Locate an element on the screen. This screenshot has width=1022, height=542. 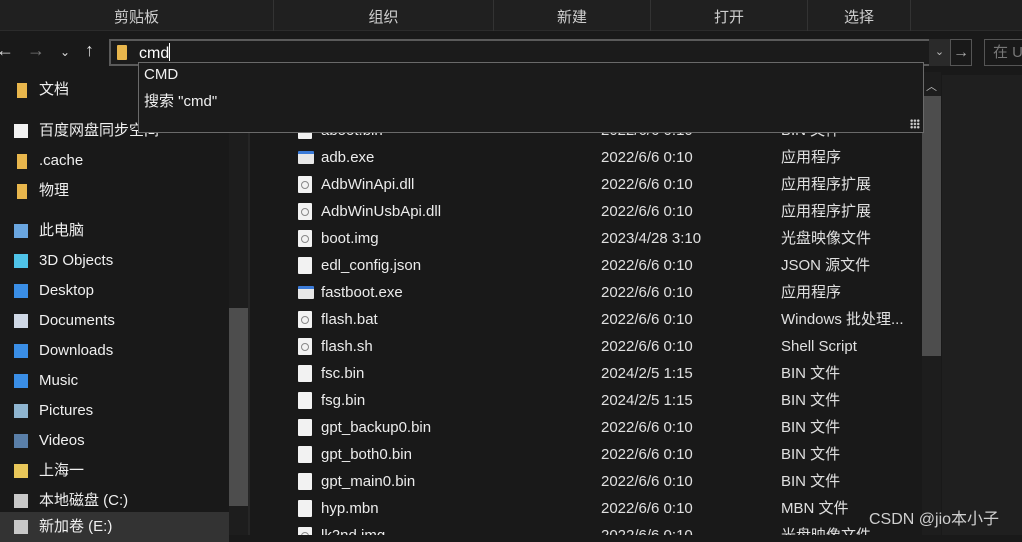
file-row: edl_config.json 2022/6/6 0:10 JSON 源文件 is located at coordinates (586, 265).